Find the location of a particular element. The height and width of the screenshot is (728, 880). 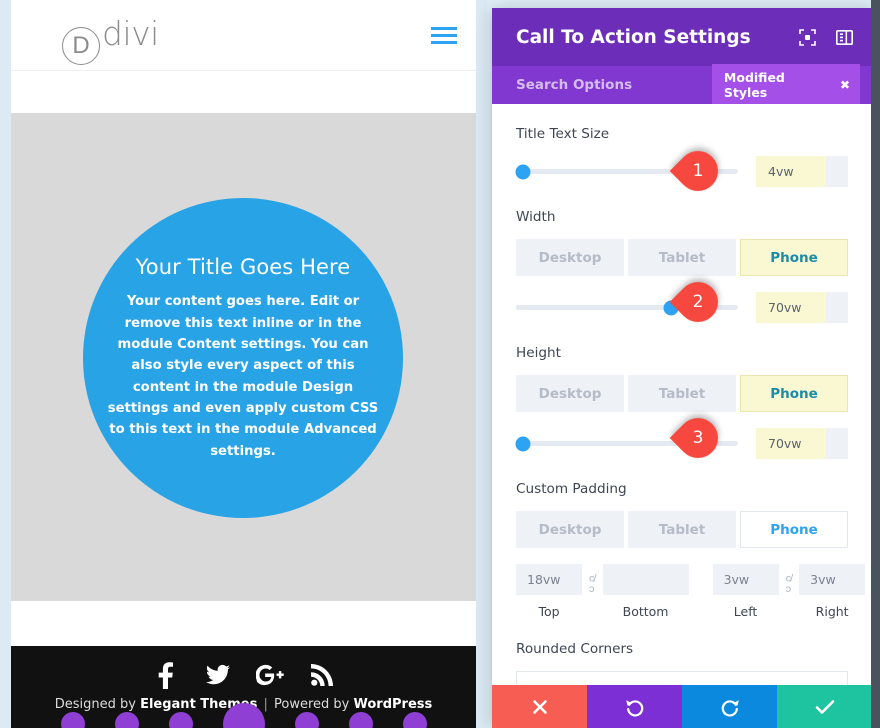

pin-shape is located at coordinates (698, 302).